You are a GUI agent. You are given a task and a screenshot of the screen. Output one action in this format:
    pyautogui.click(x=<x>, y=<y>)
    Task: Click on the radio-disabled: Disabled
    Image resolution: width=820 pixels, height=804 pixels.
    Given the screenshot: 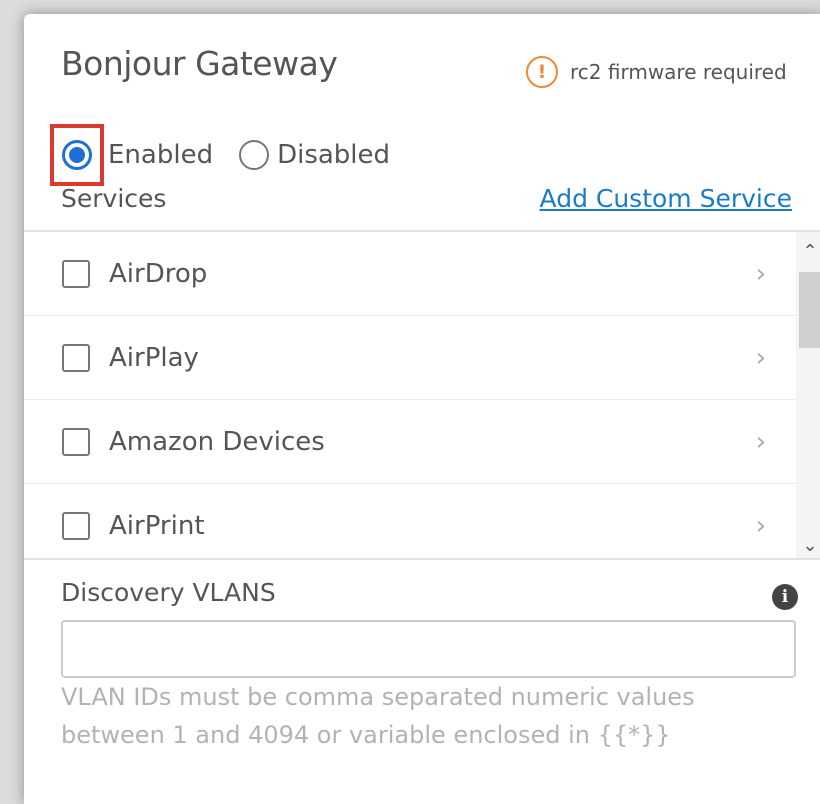 What is the action you would take?
    pyautogui.click(x=314, y=155)
    